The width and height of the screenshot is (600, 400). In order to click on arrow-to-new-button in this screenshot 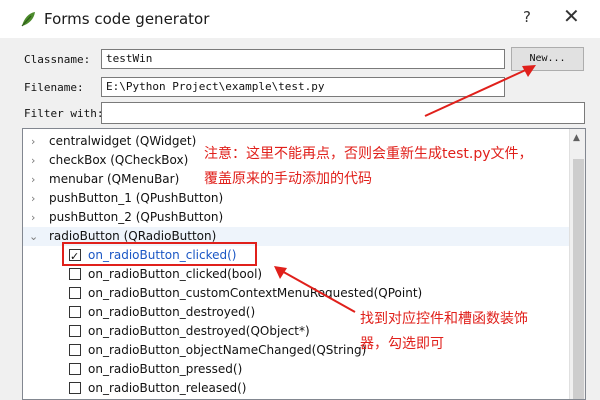, I will do `click(477, 92)`.